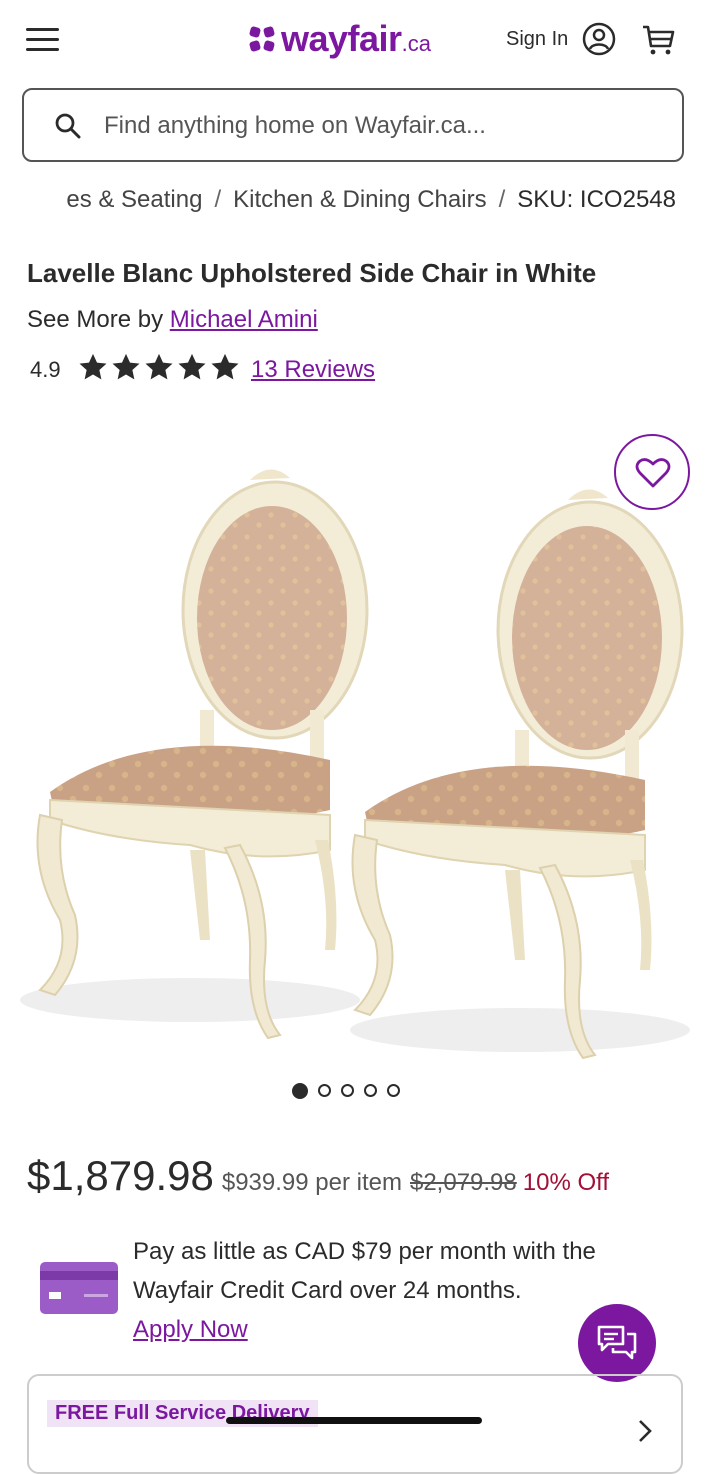 Image resolution: width=710 pixels, height=1474 pixels. I want to click on logo-flower-icon, so click(262, 39).